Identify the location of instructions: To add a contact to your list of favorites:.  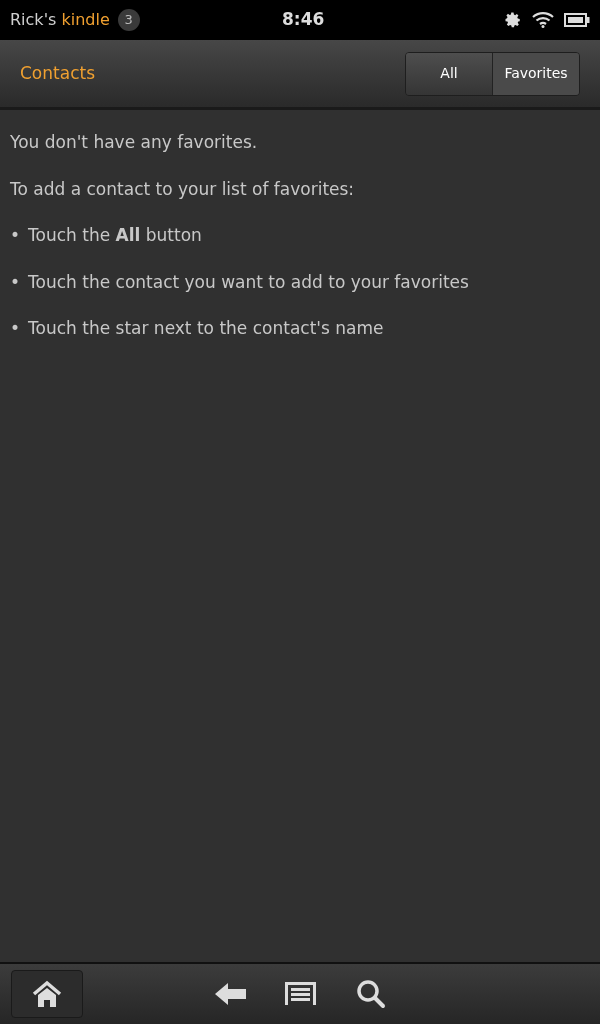
(183, 189).